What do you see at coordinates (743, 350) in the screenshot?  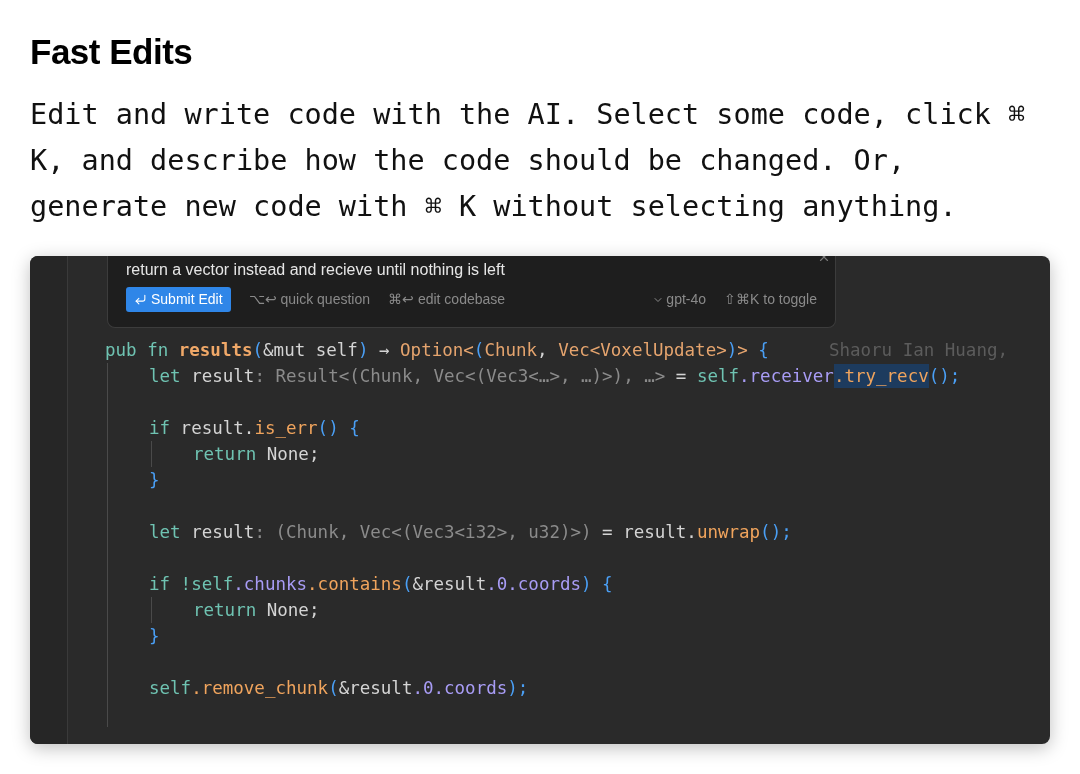 I see `code-token: >` at bounding box center [743, 350].